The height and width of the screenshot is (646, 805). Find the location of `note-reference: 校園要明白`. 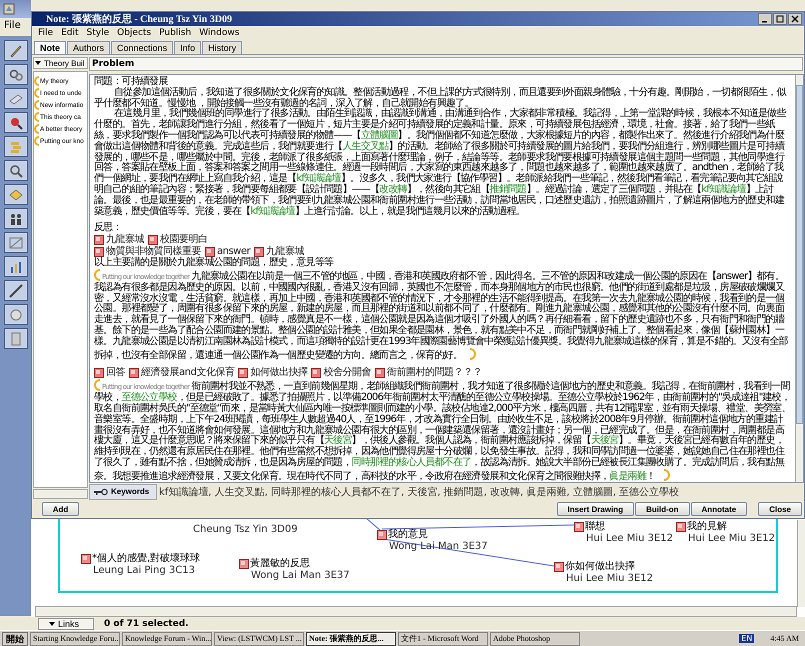

note-reference: 校園要明白 is located at coordinates (178, 240).